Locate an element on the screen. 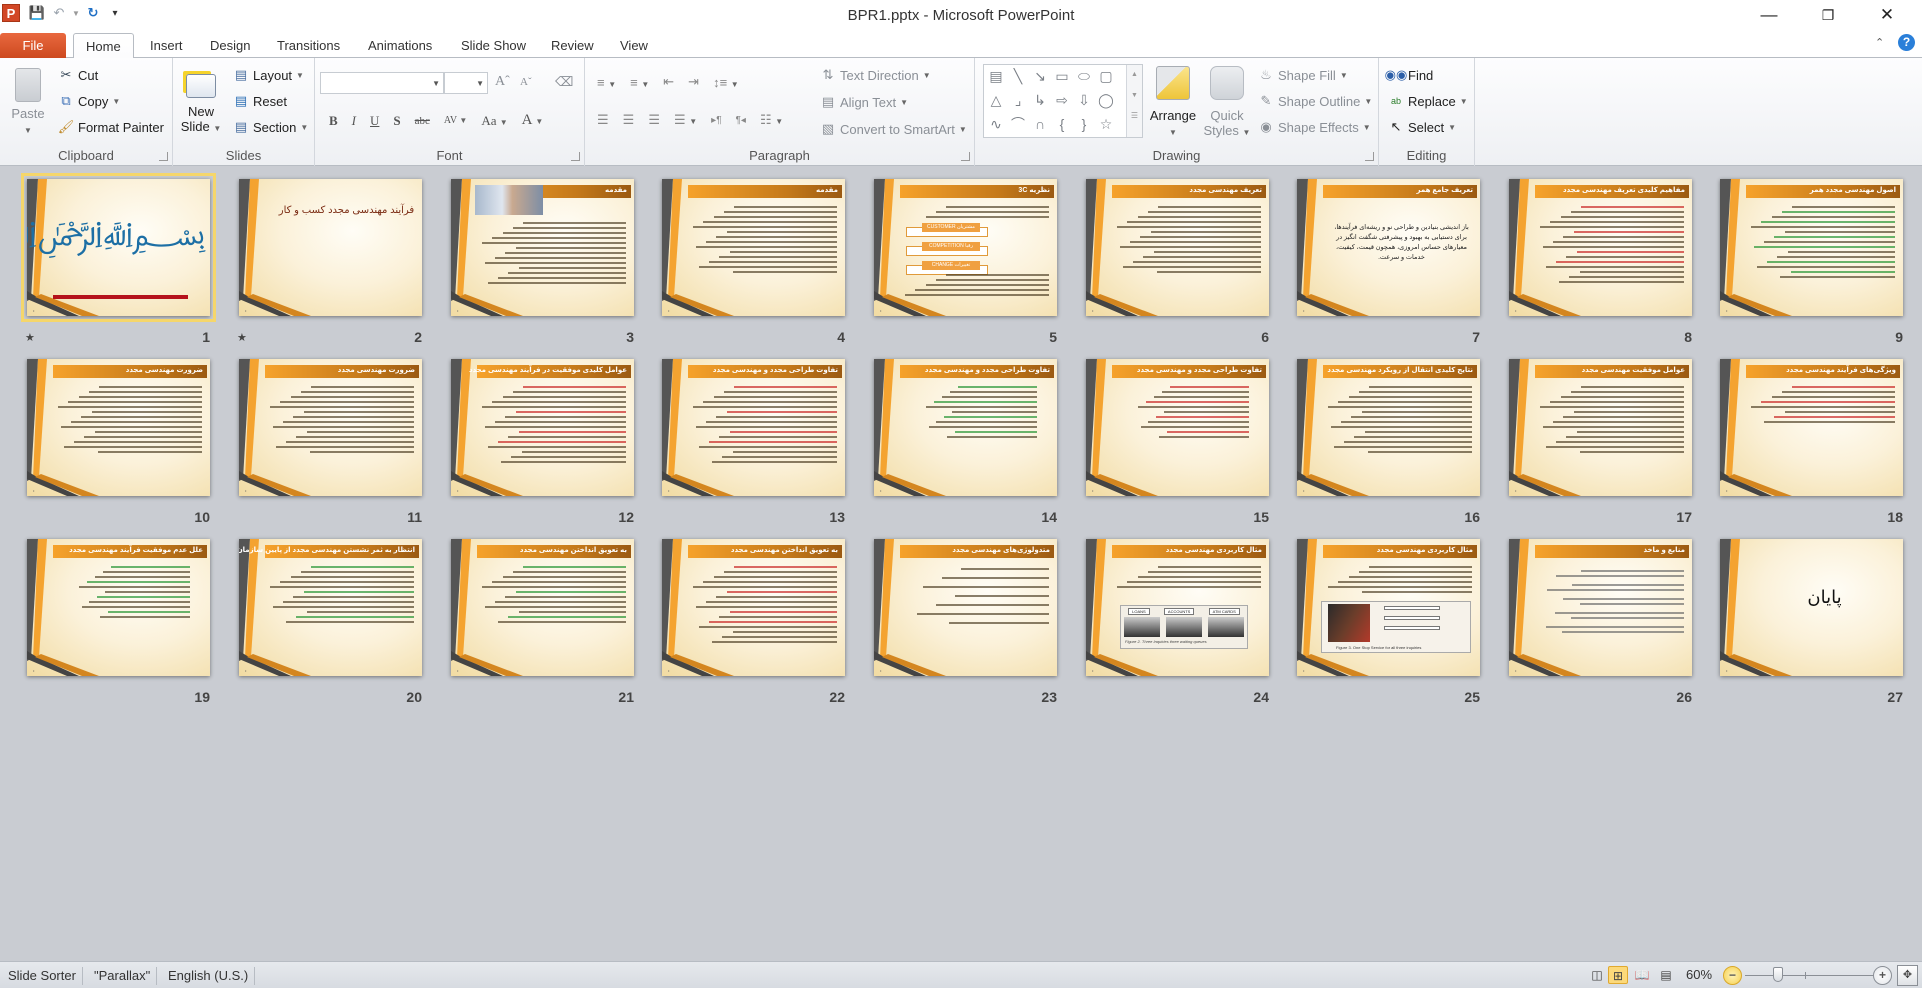  find-button: ◉◉ Find is located at coordinates (1409, 75).